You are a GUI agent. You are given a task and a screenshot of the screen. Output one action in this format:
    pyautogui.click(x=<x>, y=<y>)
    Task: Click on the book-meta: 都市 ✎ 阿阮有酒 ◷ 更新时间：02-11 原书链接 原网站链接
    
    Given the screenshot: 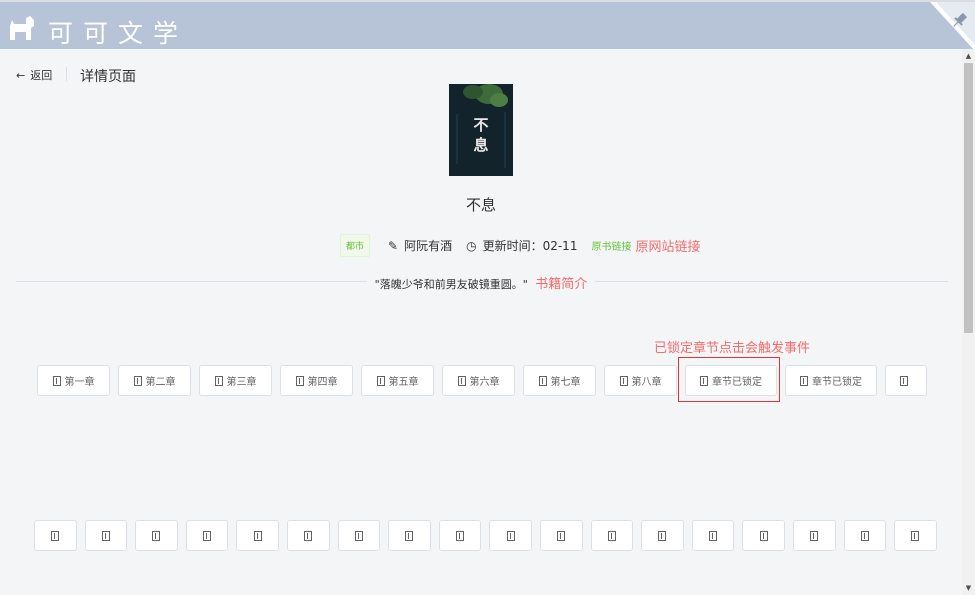 What is the action you would take?
    pyautogui.click(x=520, y=245)
    